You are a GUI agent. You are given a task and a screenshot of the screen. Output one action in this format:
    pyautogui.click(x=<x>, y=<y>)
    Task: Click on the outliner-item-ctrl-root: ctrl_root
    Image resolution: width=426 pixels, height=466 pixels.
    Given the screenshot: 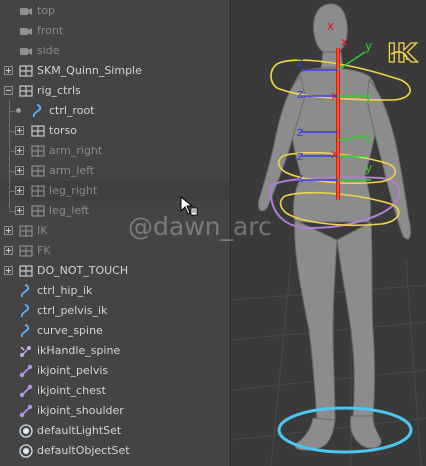 What is the action you would take?
    pyautogui.click(x=115, y=111)
    